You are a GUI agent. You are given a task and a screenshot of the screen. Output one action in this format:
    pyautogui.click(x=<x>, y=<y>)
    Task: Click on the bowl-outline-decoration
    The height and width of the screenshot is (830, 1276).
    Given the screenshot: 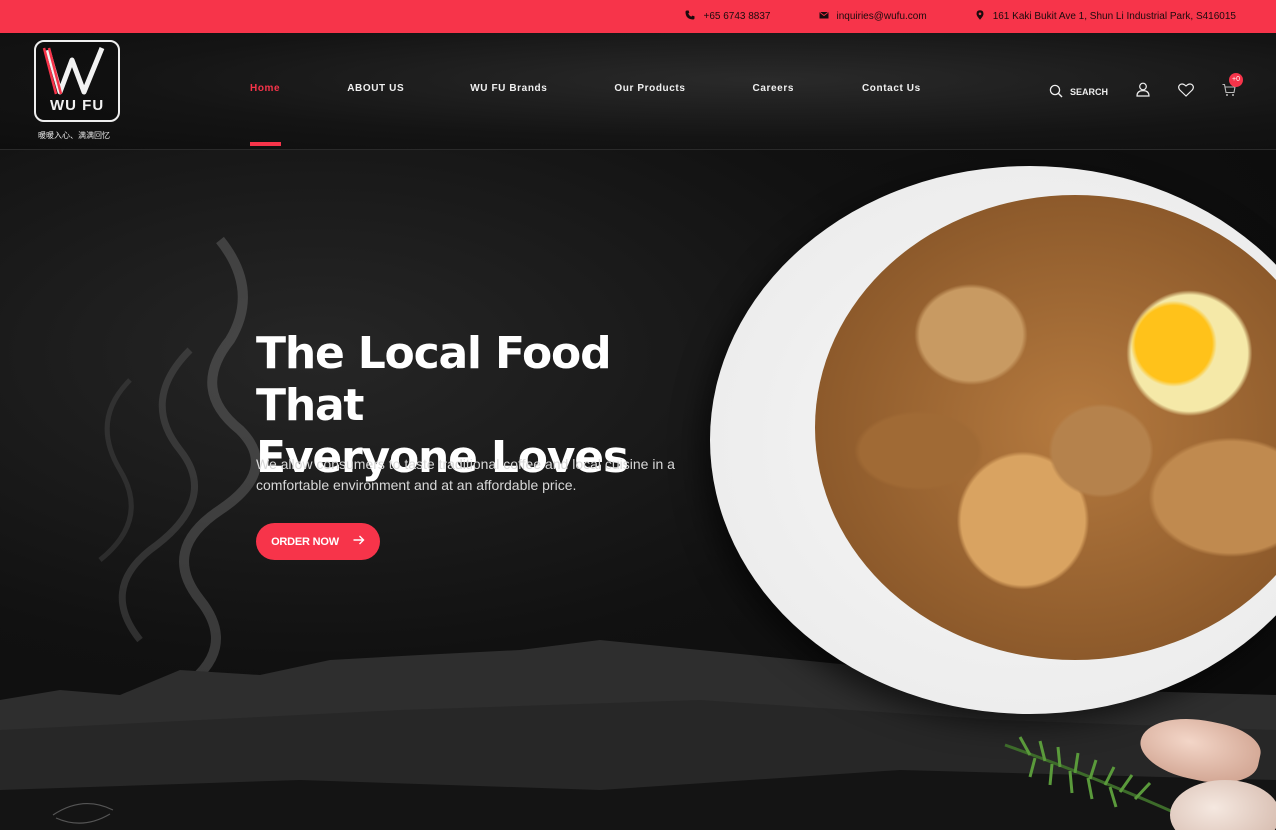 What is the action you would take?
    pyautogui.click(x=83, y=813)
    